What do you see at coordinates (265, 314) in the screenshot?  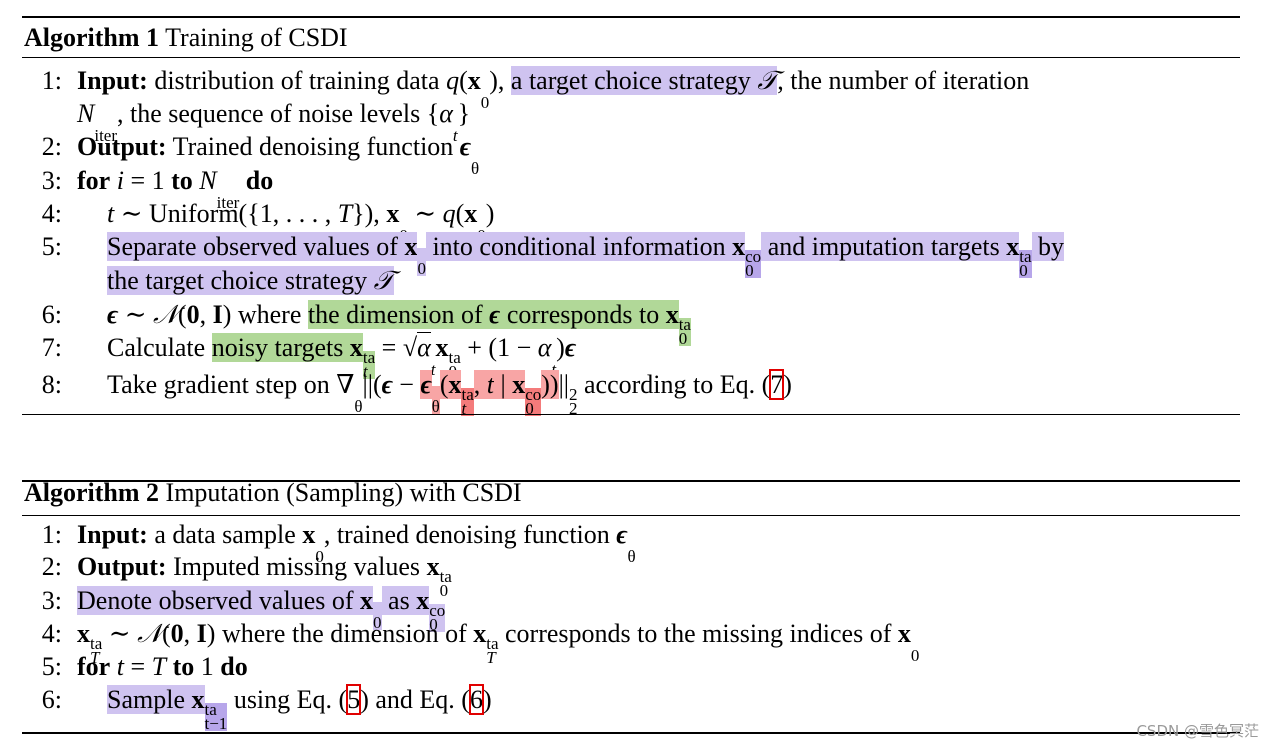 I see `text-segment: ) where` at bounding box center [265, 314].